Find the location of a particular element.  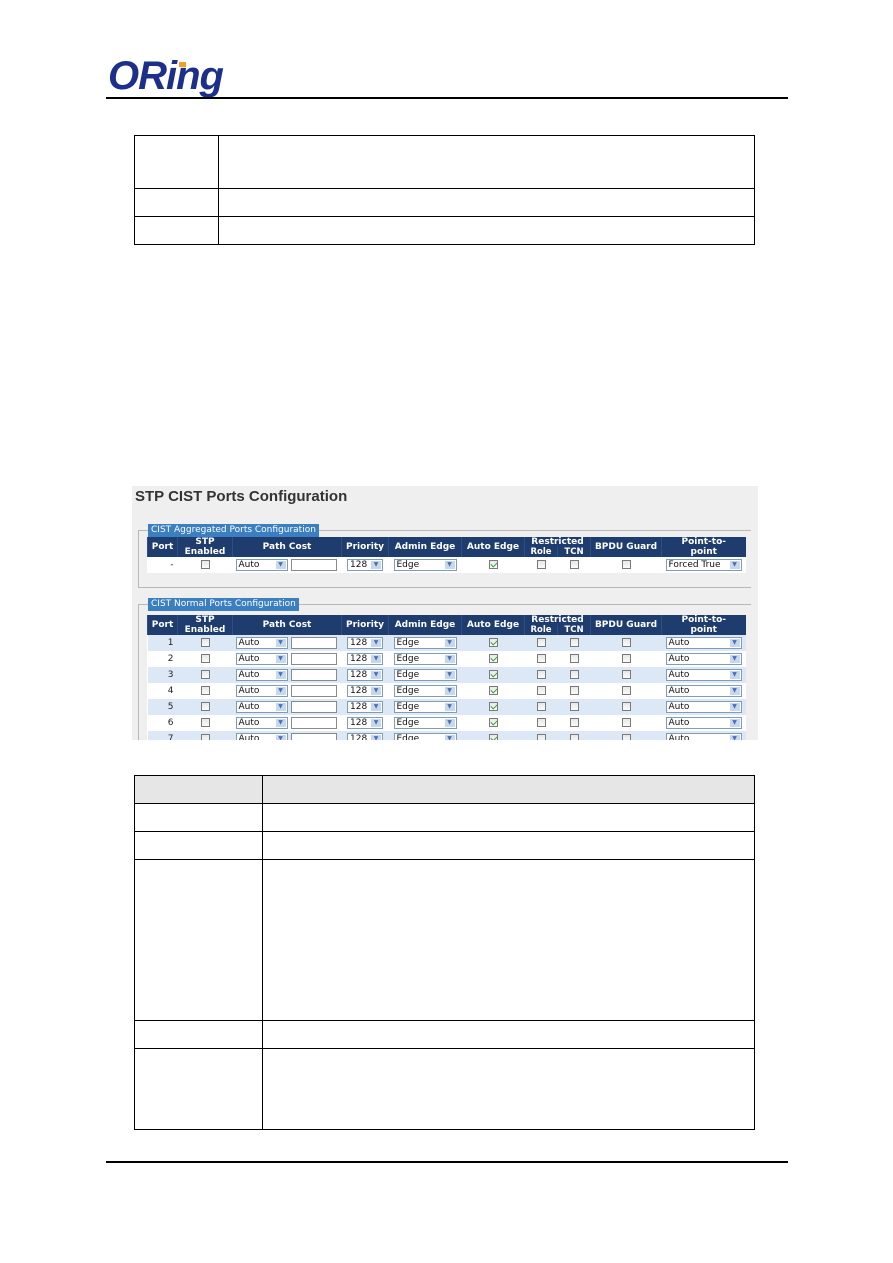

port-row: 2 Auto ▼ 128 ▼ Edge ▼ Auto ▼ is located at coordinates (446, 659).